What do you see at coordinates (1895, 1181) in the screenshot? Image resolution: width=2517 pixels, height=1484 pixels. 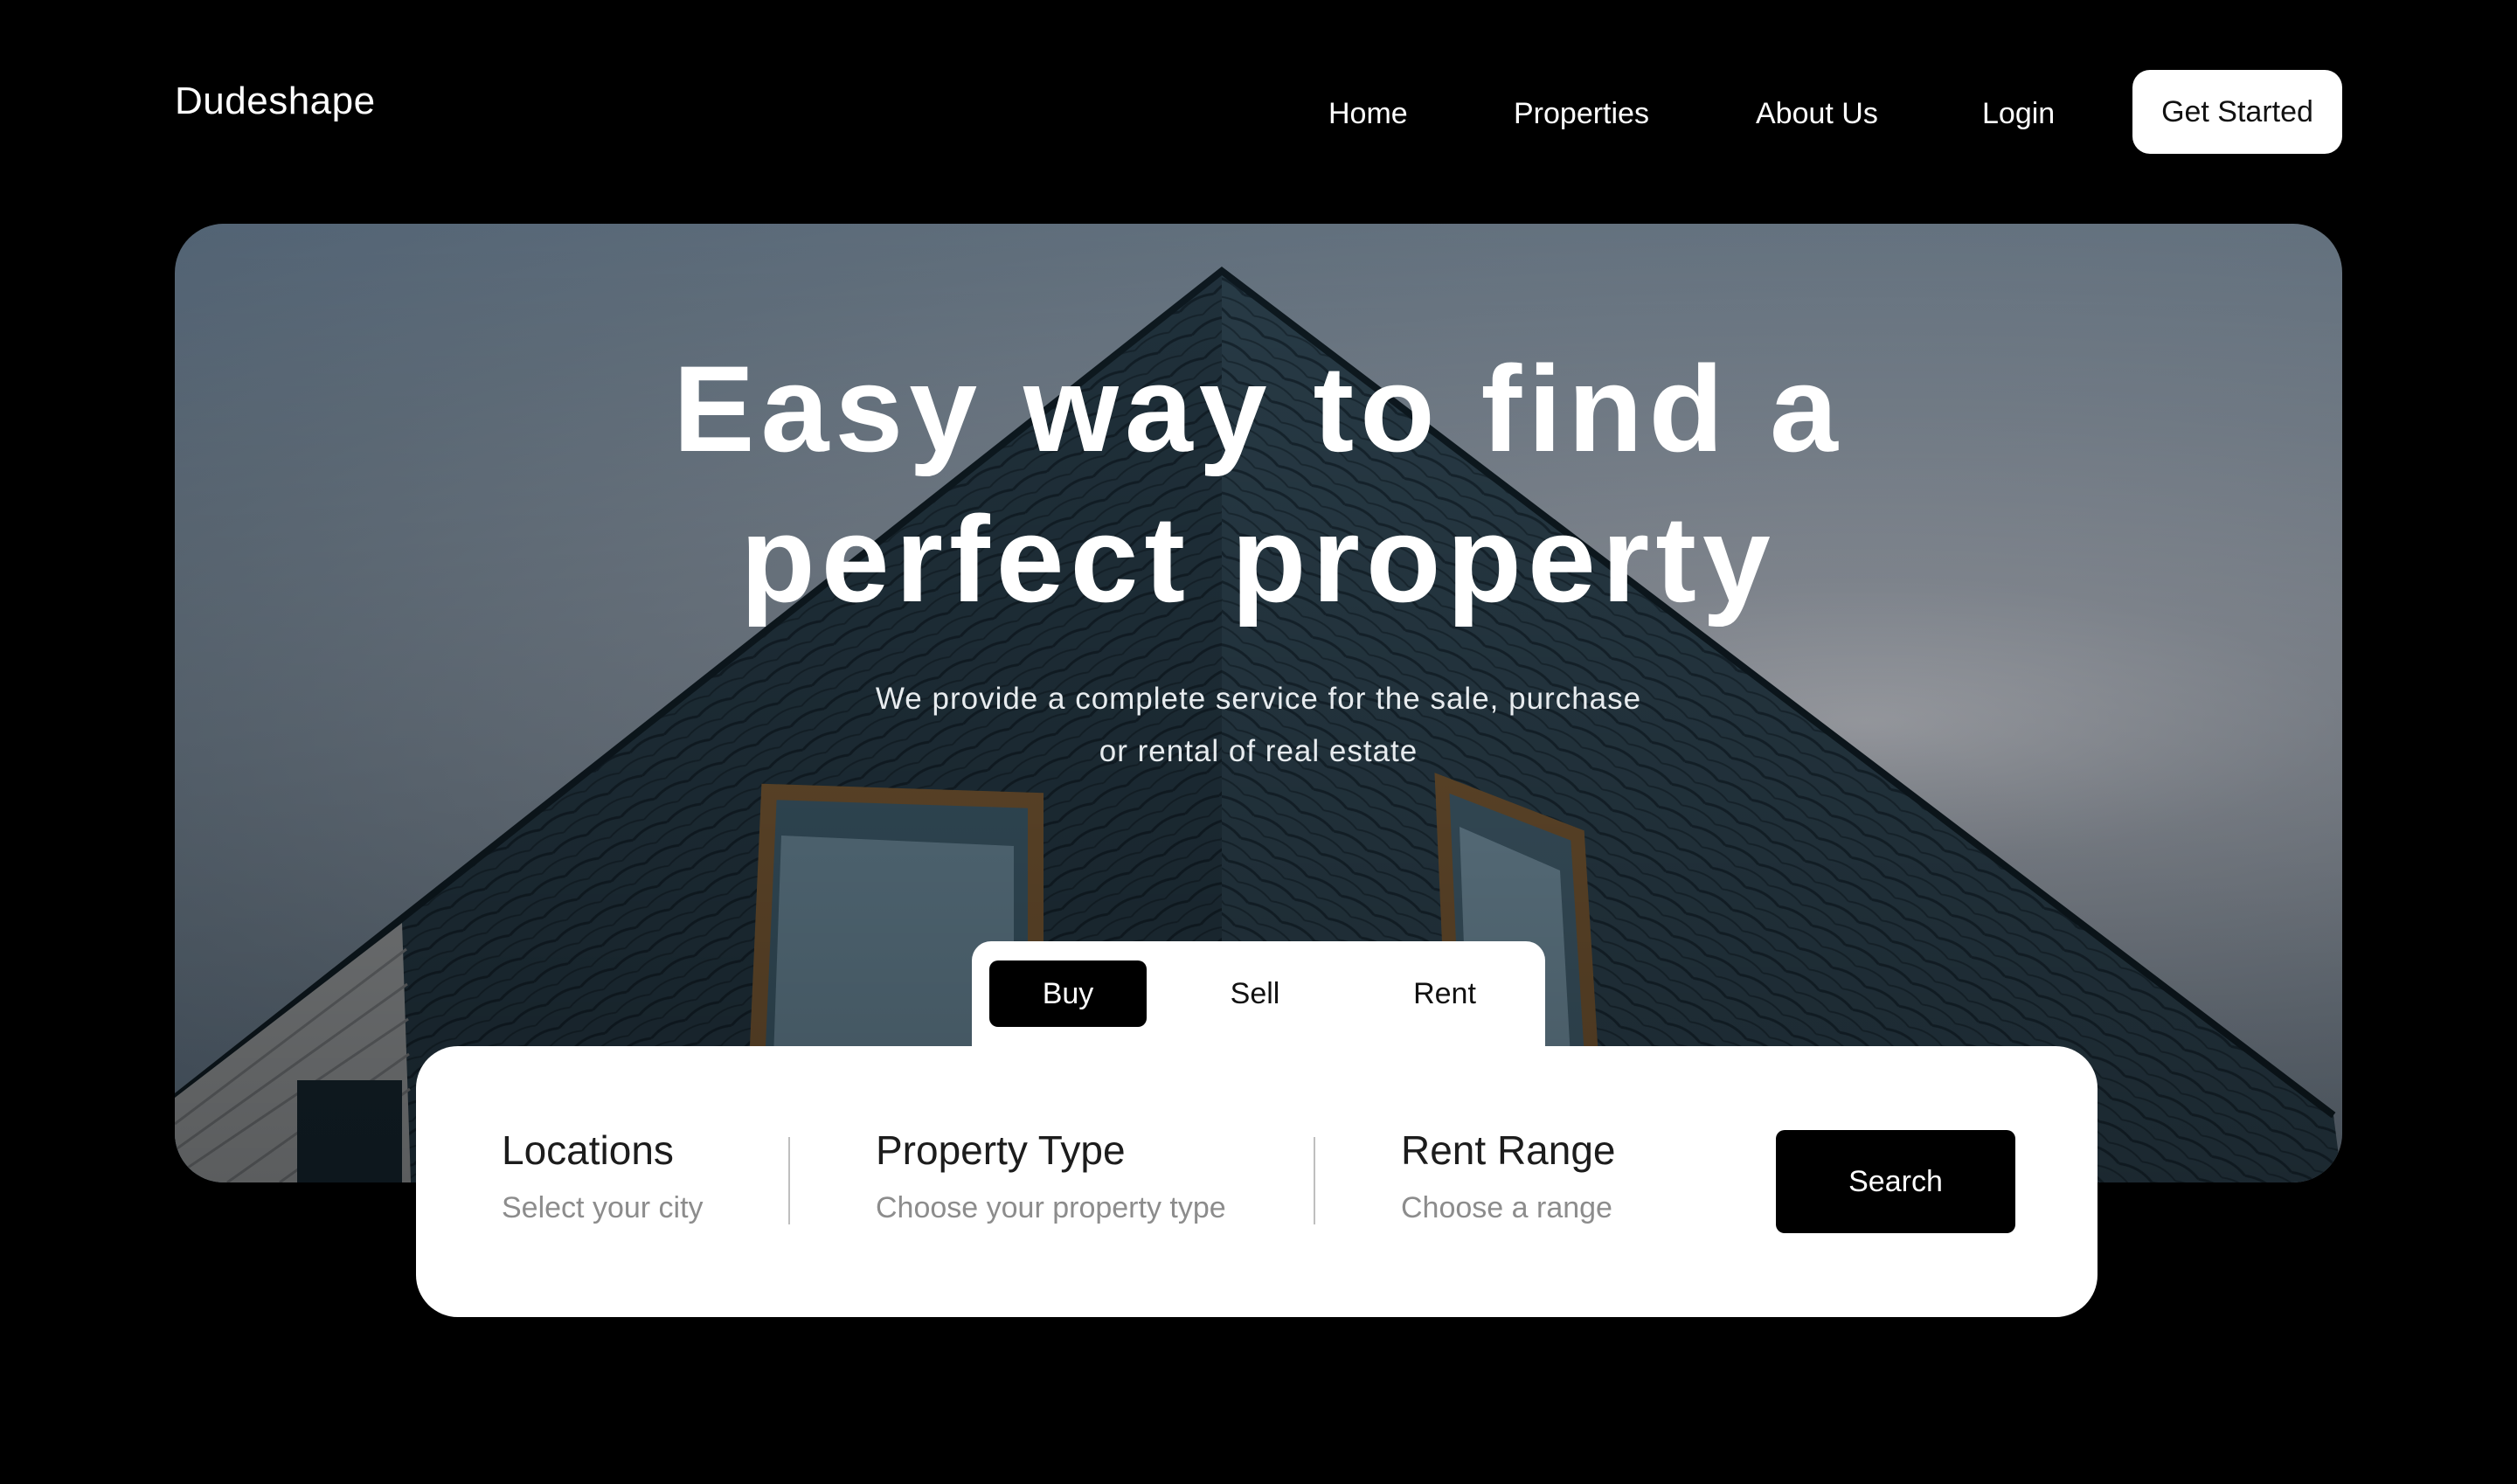 I see `search-button: Search` at bounding box center [1895, 1181].